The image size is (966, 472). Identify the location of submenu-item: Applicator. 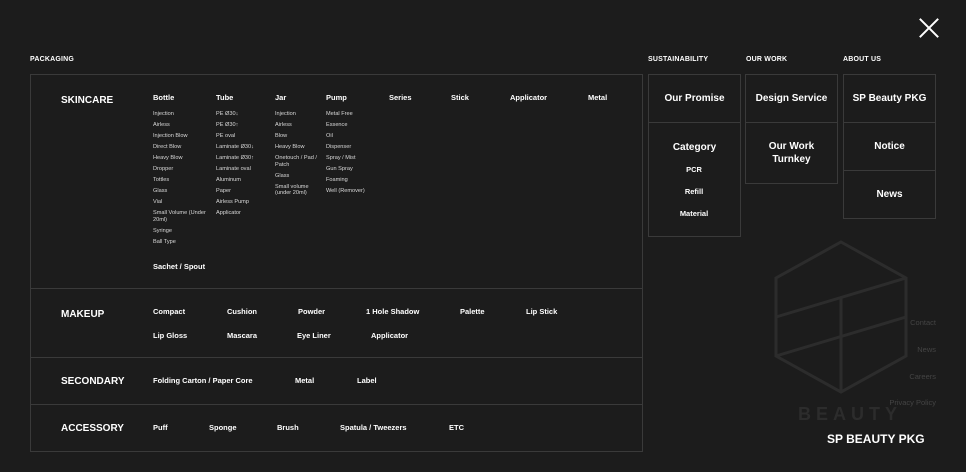
(244, 213).